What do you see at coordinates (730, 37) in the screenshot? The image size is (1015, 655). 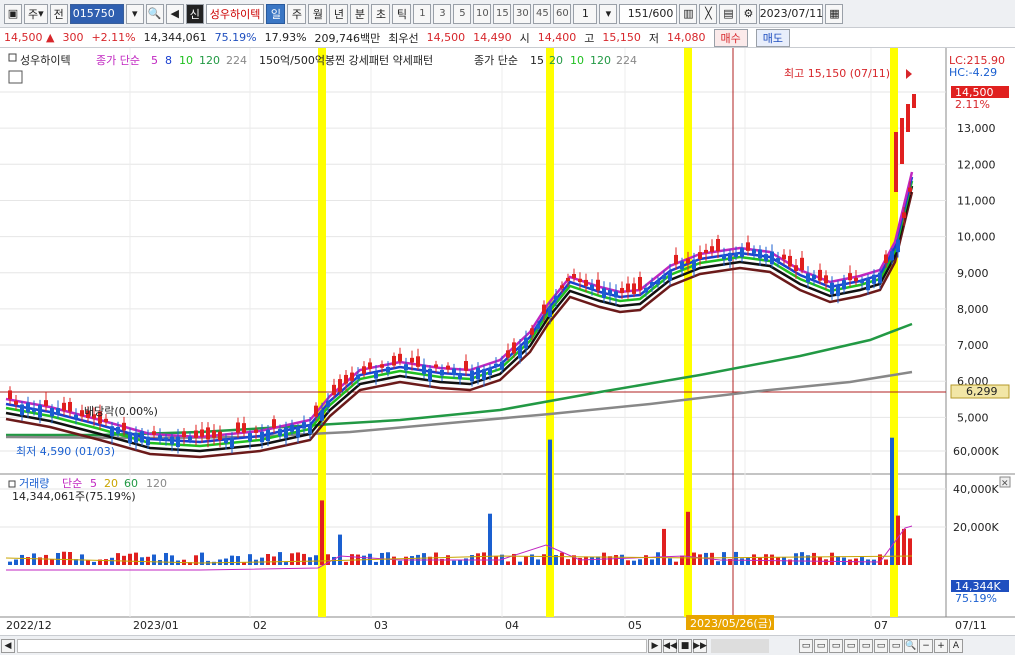 I see `buy-button: 매수` at bounding box center [730, 37].